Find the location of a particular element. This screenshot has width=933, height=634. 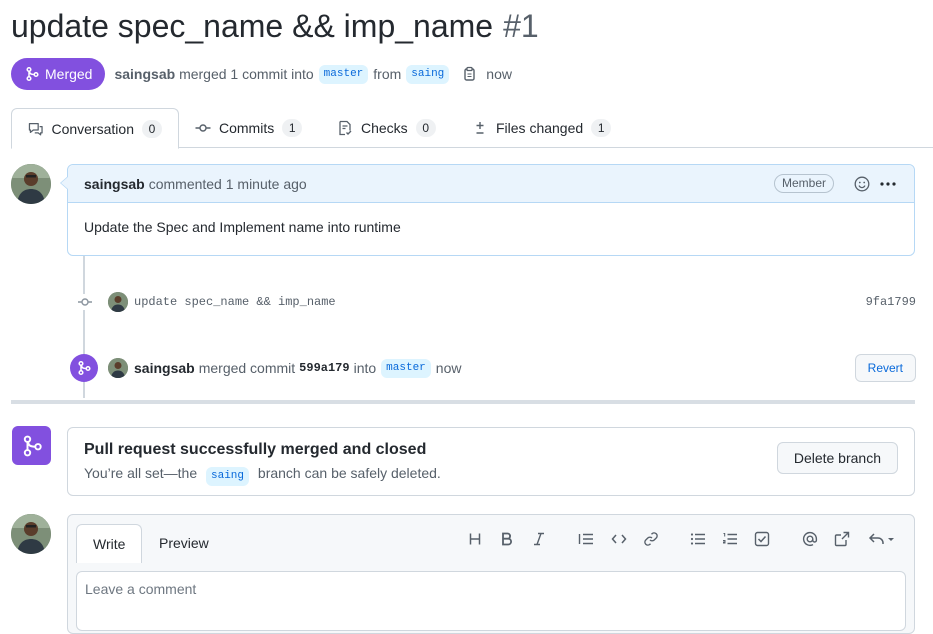

pr-author-link: saingsab is located at coordinates (144, 74).